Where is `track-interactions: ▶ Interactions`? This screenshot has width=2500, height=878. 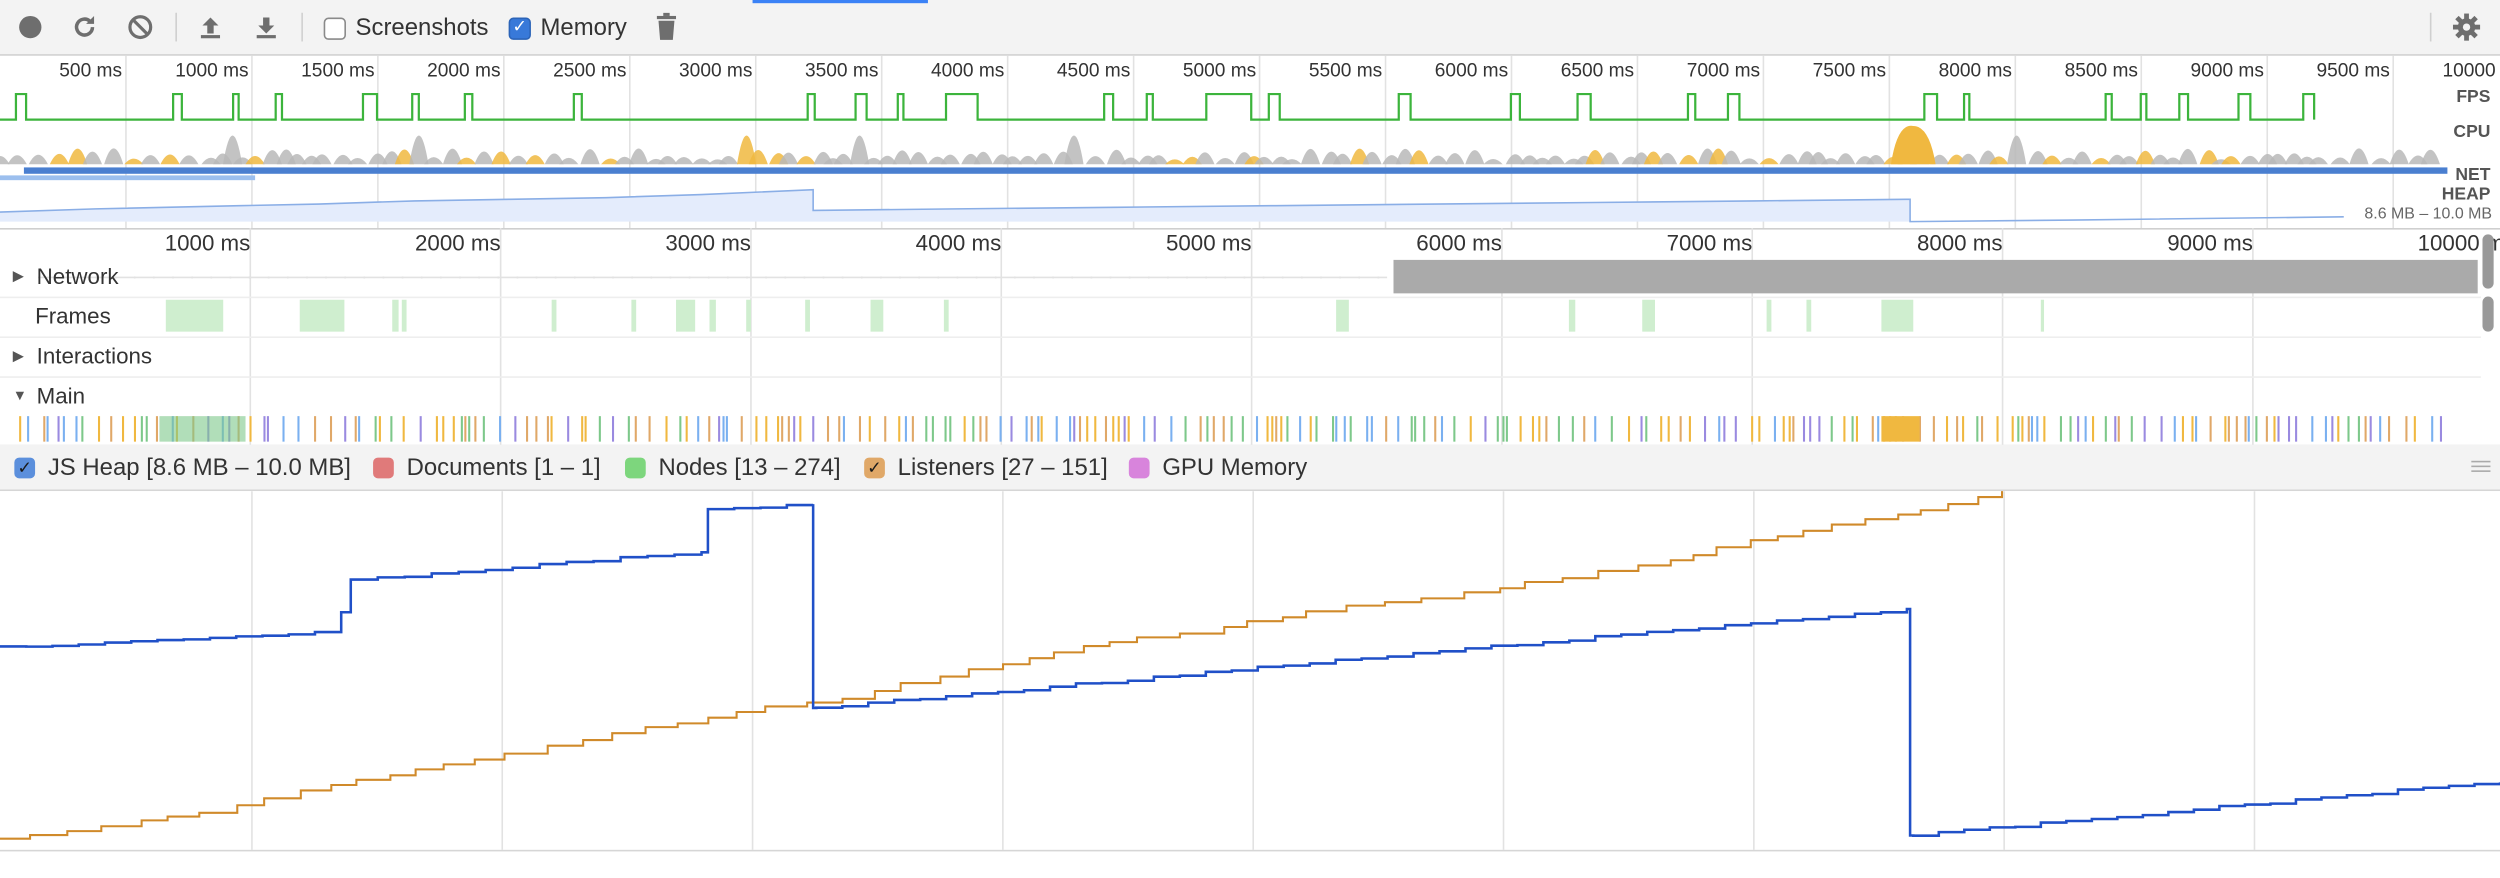
track-interactions: ▶ Interactions is located at coordinates (1240, 357).